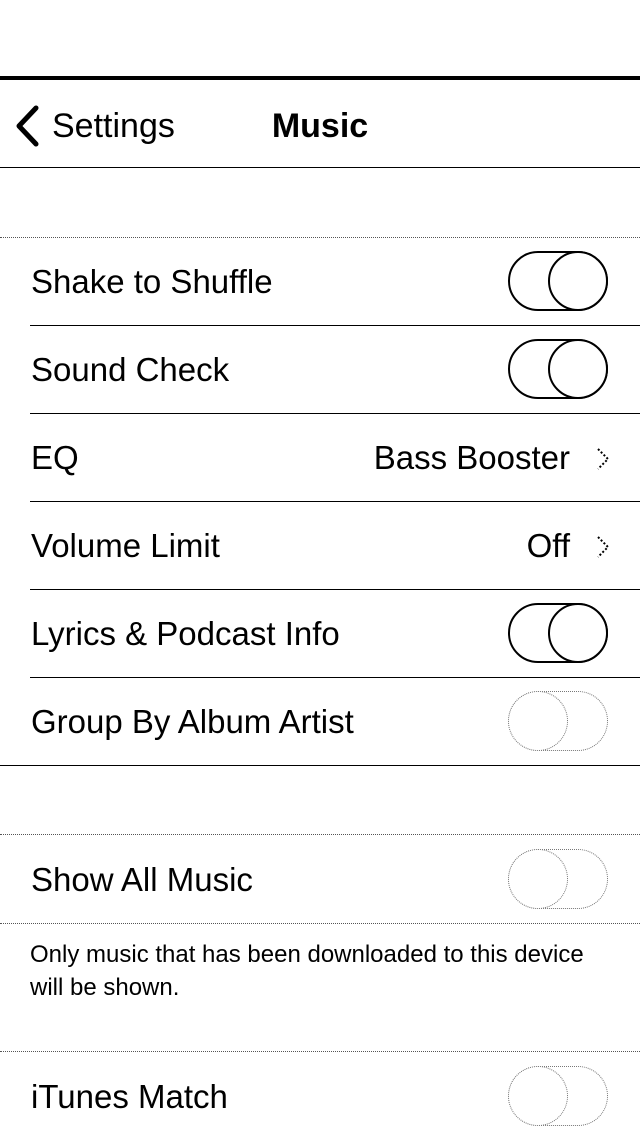 The width and height of the screenshot is (640, 1141). I want to click on row-label: Group By Album Artist, so click(192, 721).